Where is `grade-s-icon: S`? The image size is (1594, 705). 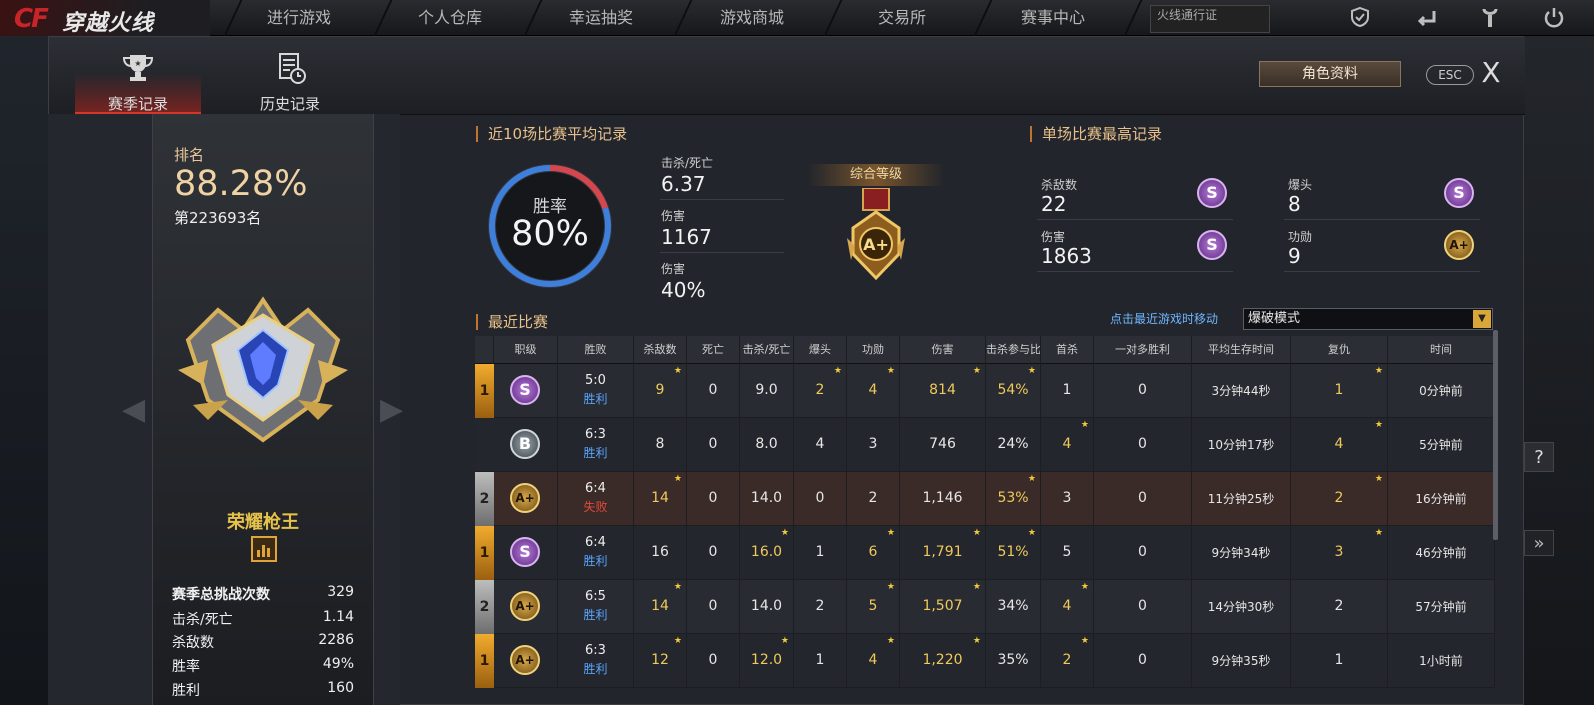 grade-s-icon: S is located at coordinates (1212, 245).